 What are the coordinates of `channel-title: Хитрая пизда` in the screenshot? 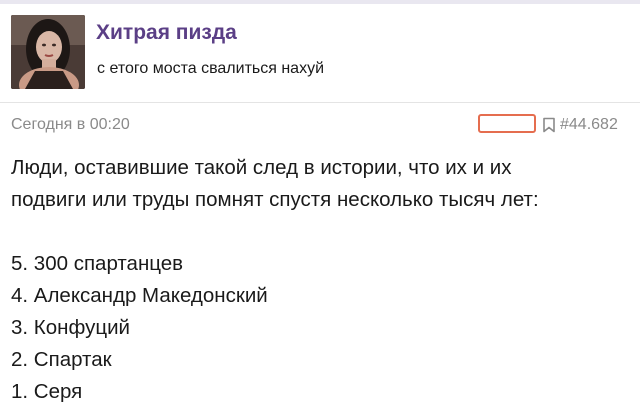 It's located at (166, 33).